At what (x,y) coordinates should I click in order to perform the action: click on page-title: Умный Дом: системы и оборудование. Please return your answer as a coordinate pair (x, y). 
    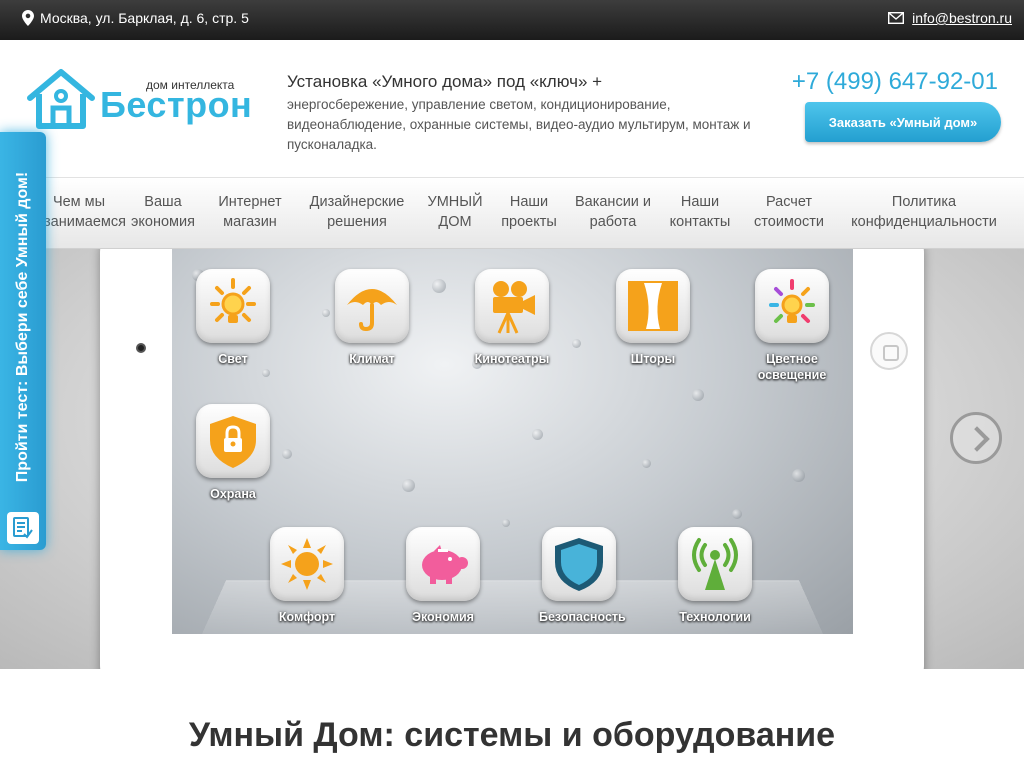
    Looking at the image, I should click on (512, 735).